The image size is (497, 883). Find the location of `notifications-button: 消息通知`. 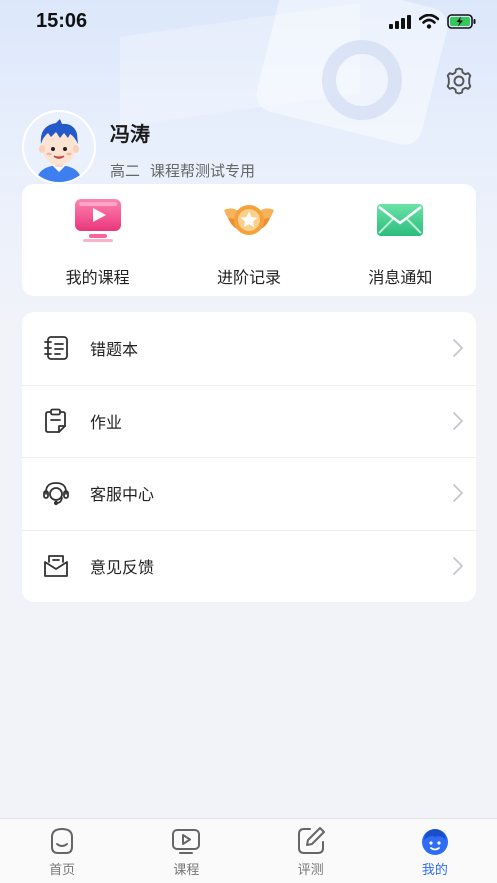

notifications-button: 消息通知 is located at coordinates (400, 240).